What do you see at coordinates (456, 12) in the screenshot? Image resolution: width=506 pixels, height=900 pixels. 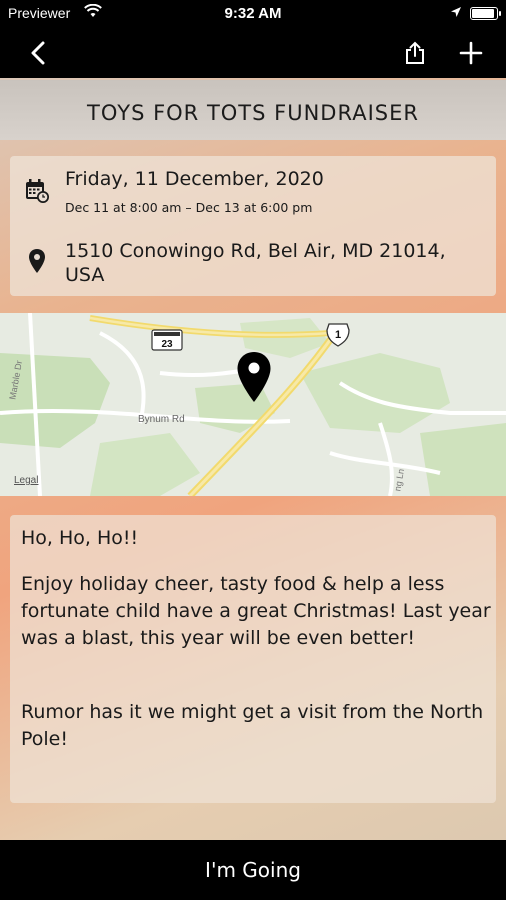 I see `location-arrow-icon` at bounding box center [456, 12].